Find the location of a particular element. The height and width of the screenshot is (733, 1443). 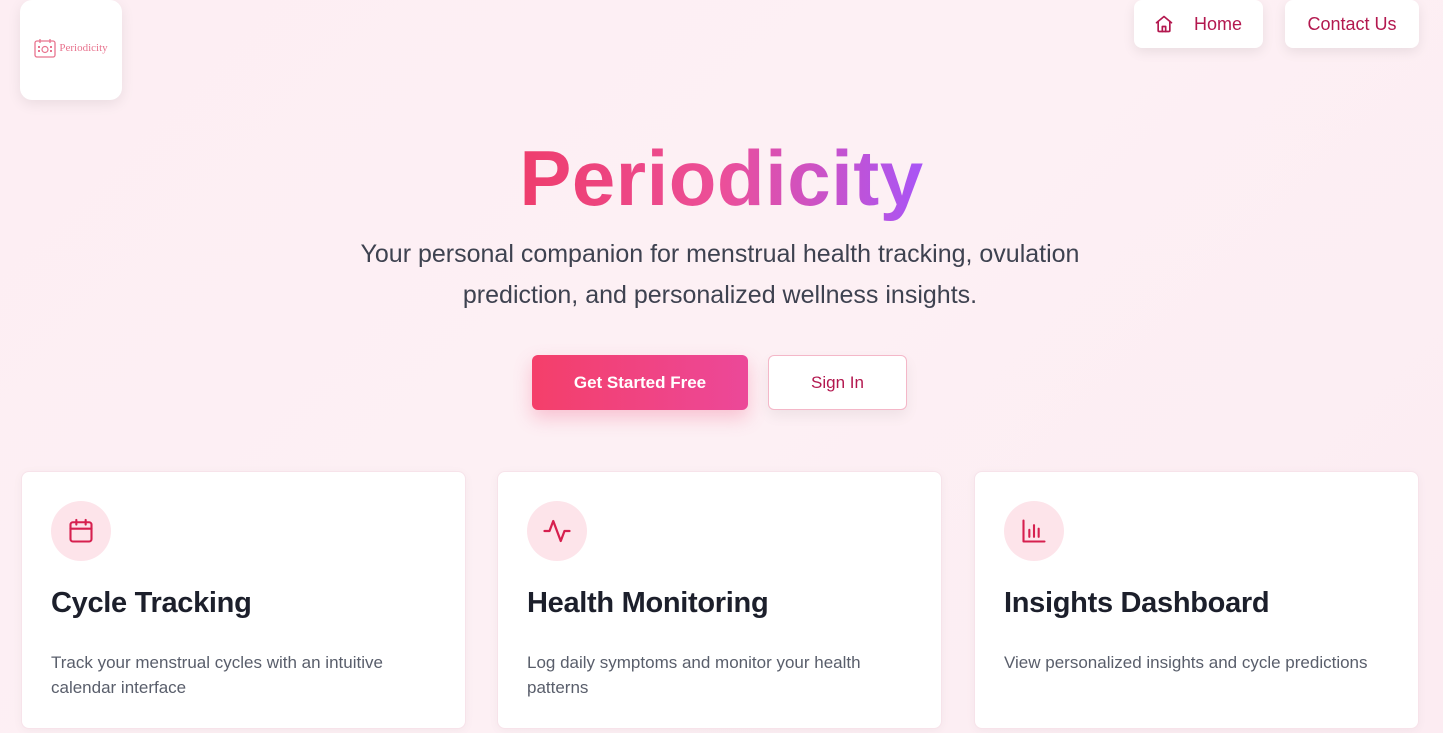

get-started-button: Get Started Free is located at coordinates (640, 382).